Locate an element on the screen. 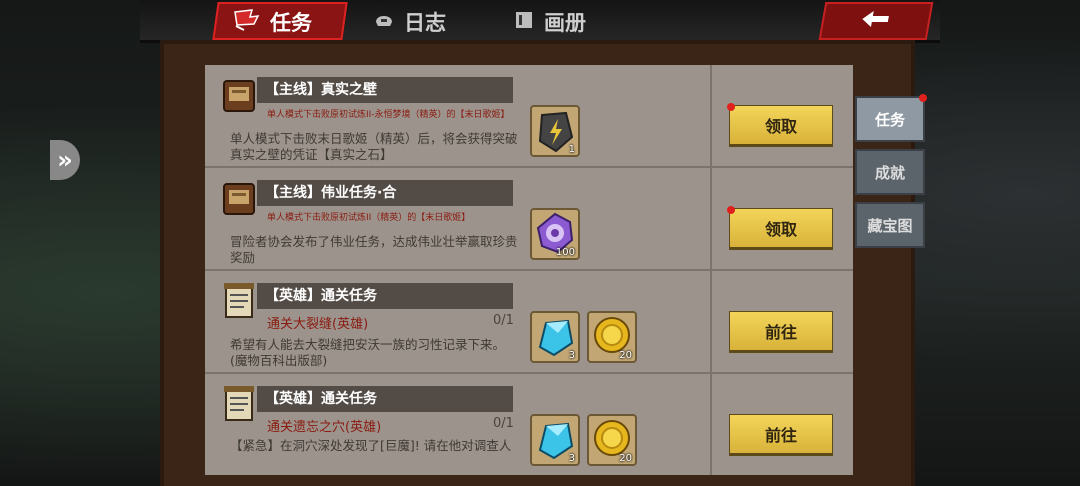 The image size is (1080, 486). side-tab-achievements: 成就 is located at coordinates (890, 172).